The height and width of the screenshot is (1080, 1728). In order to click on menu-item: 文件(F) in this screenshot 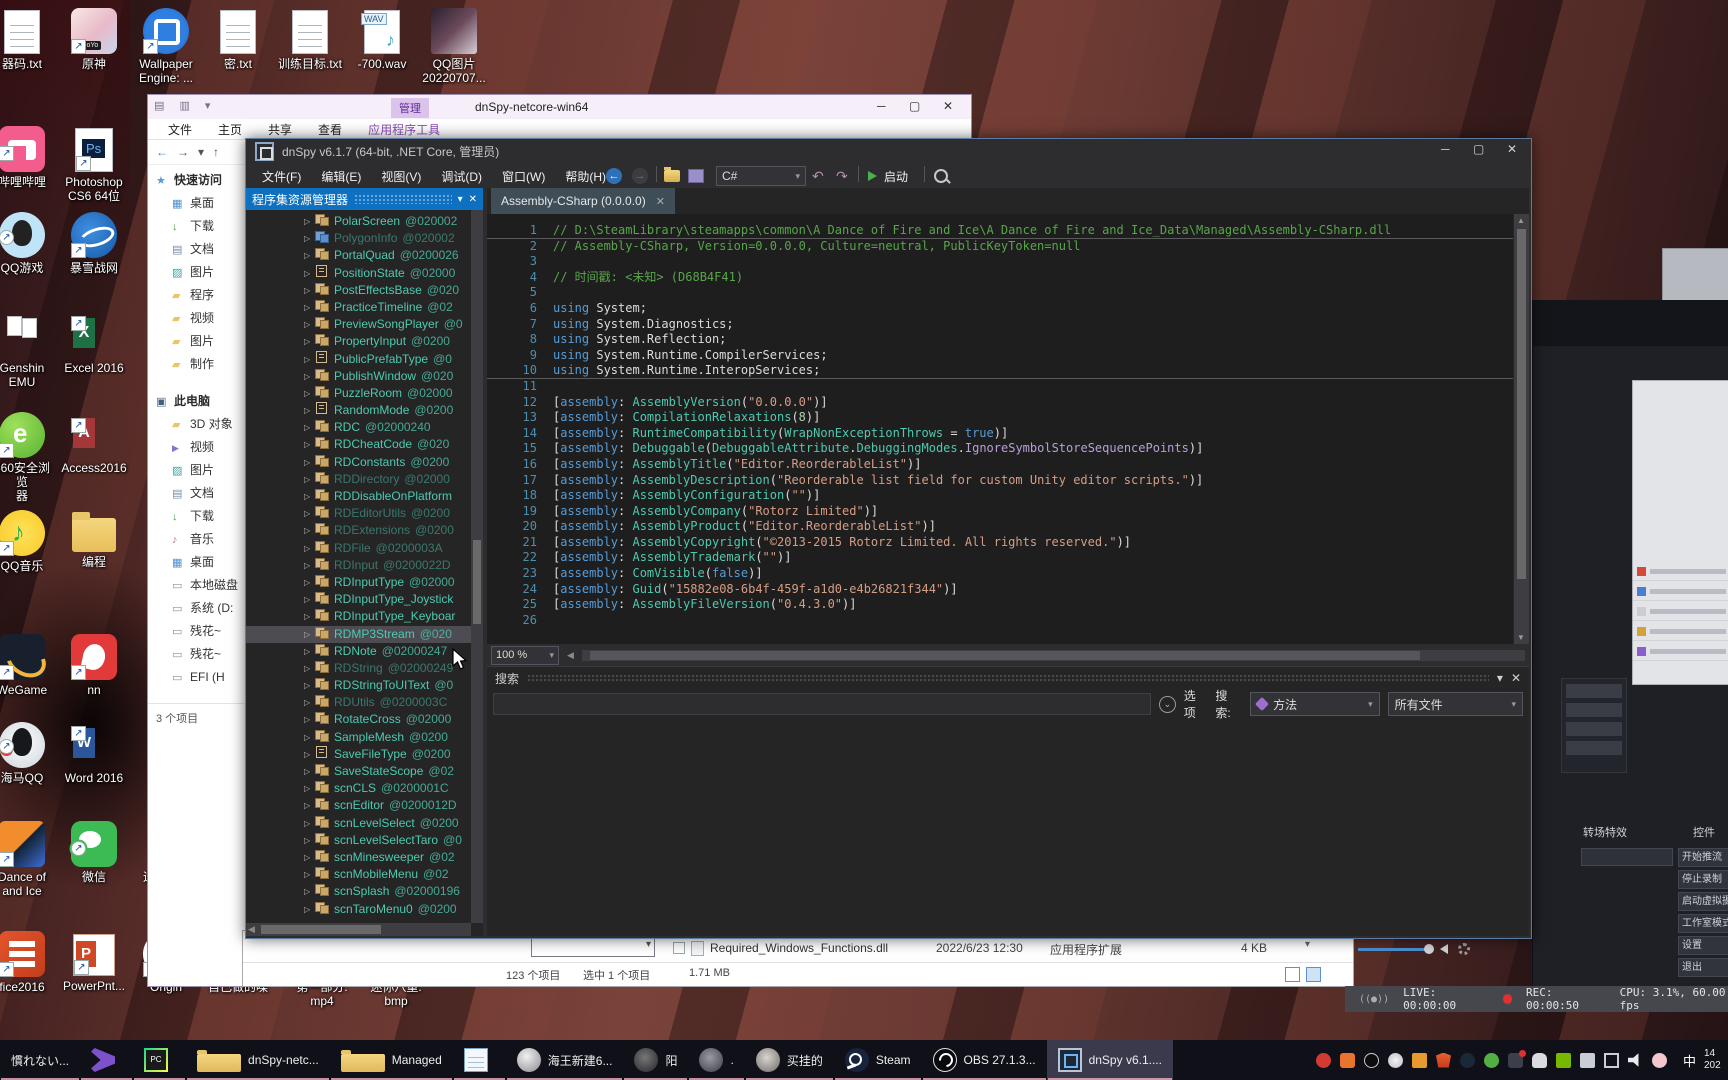, I will do `click(281, 176)`.